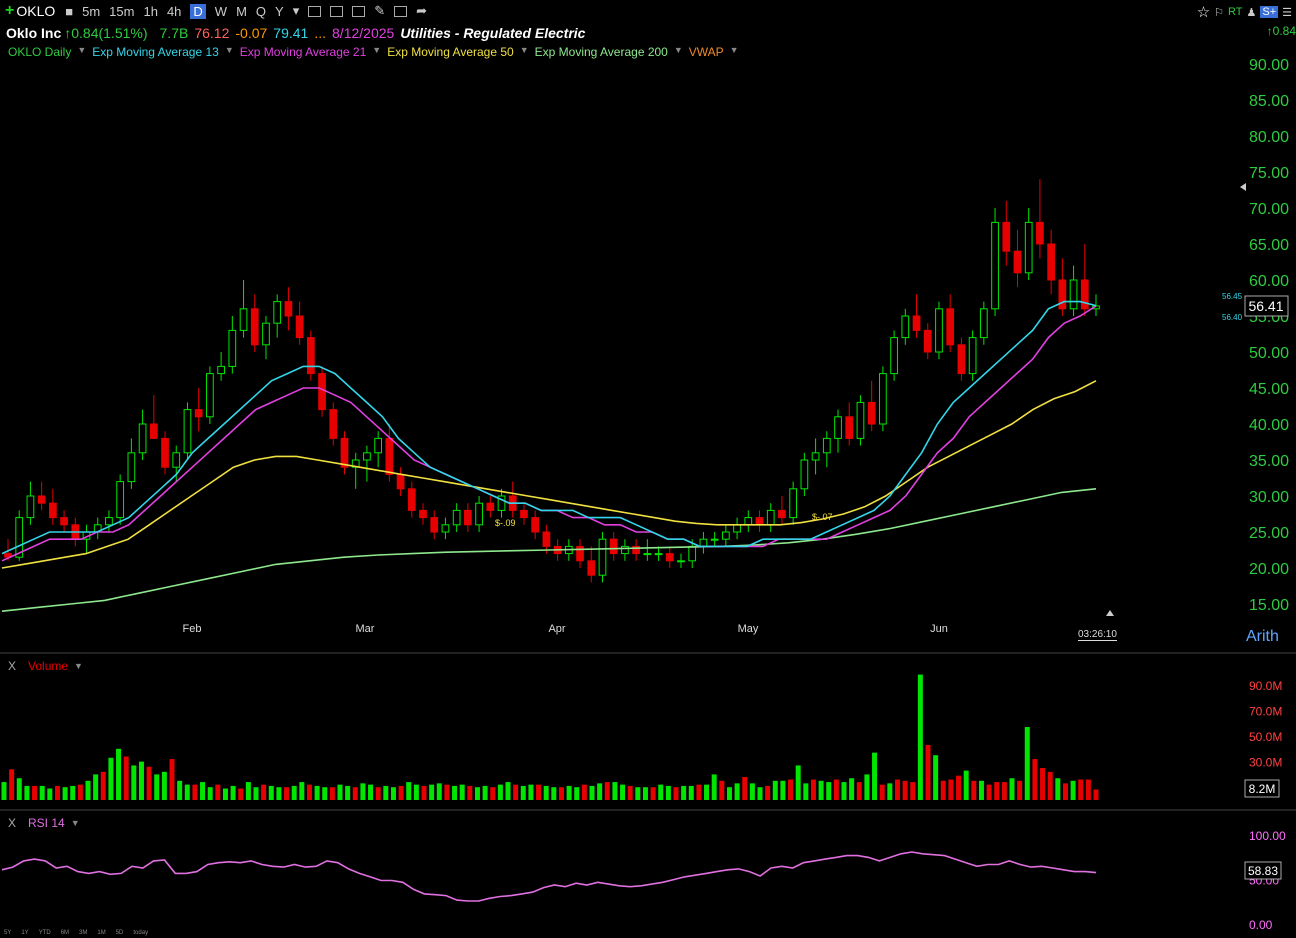  What do you see at coordinates (1269, 173) in the screenshot?
I see `price-tick: 75.00` at bounding box center [1269, 173].